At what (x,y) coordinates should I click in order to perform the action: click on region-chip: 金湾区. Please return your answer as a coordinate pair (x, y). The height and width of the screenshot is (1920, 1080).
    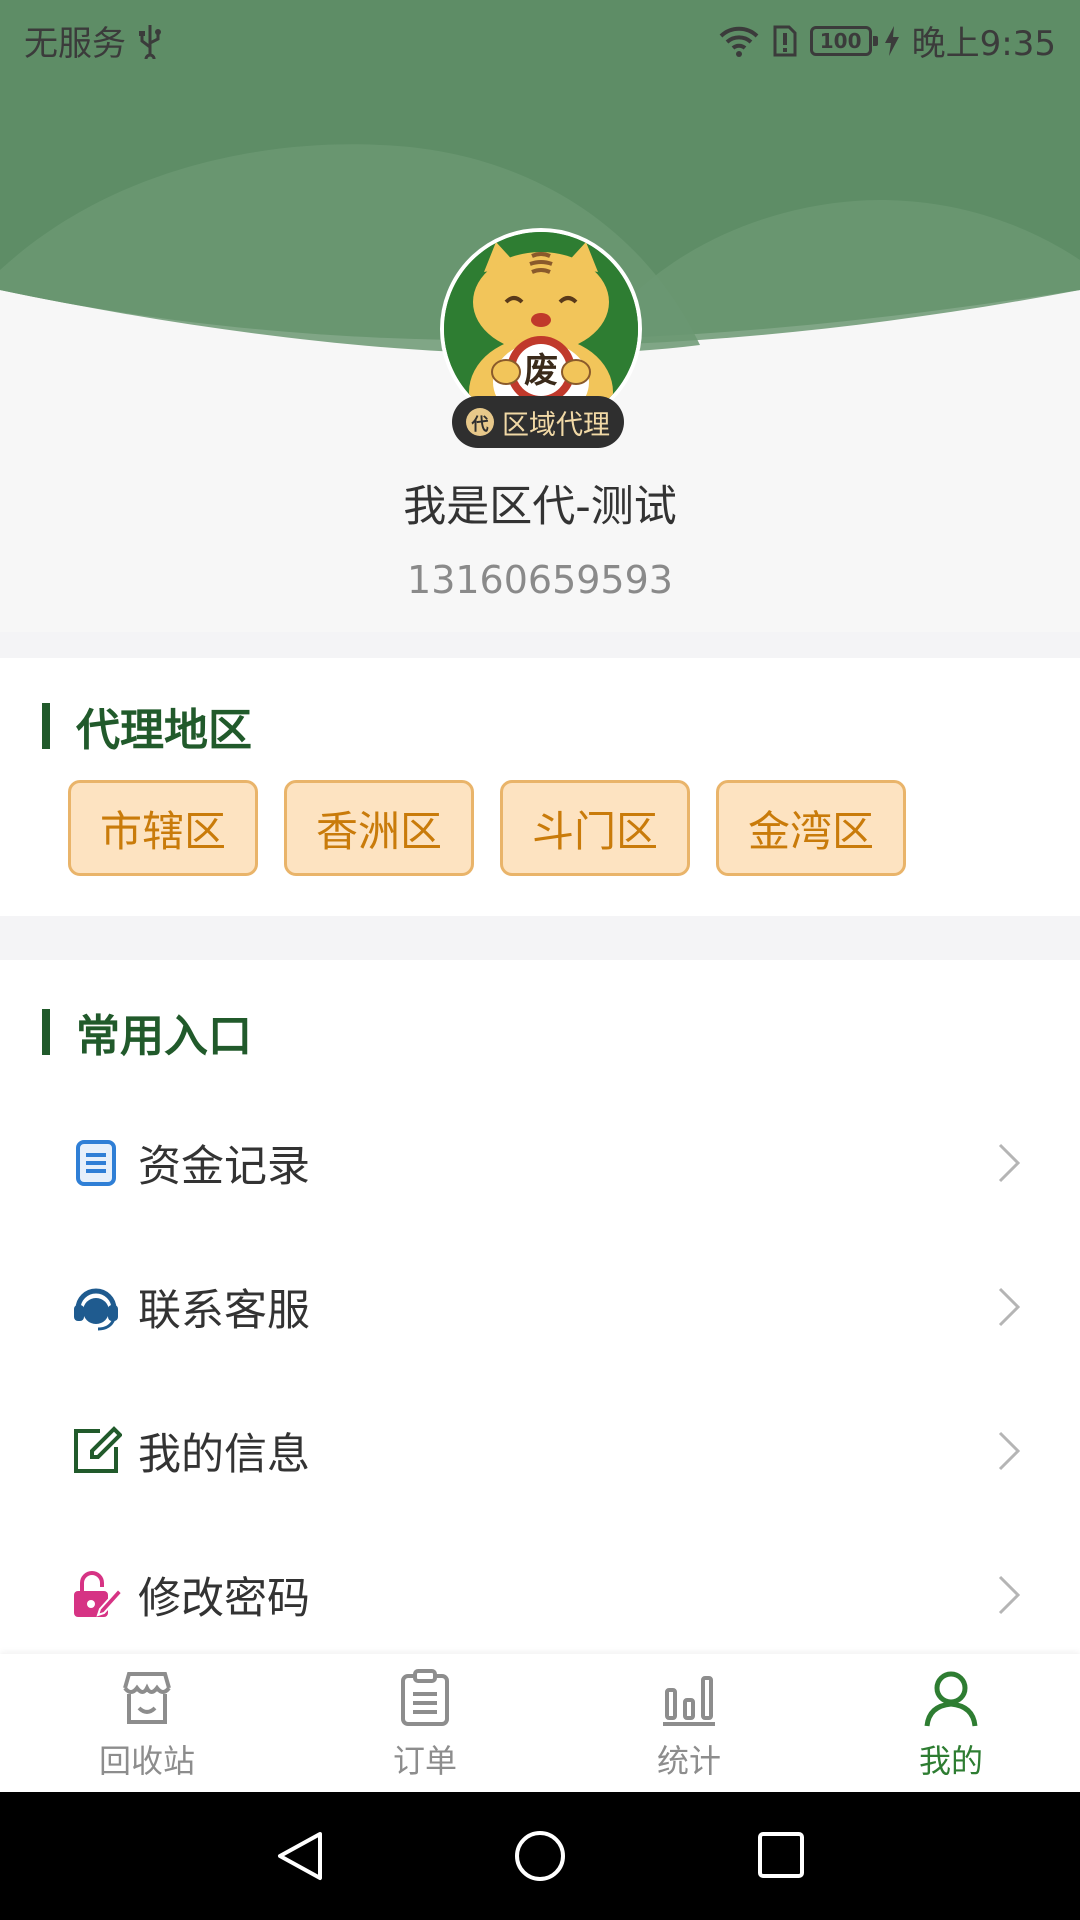
    Looking at the image, I should click on (811, 828).